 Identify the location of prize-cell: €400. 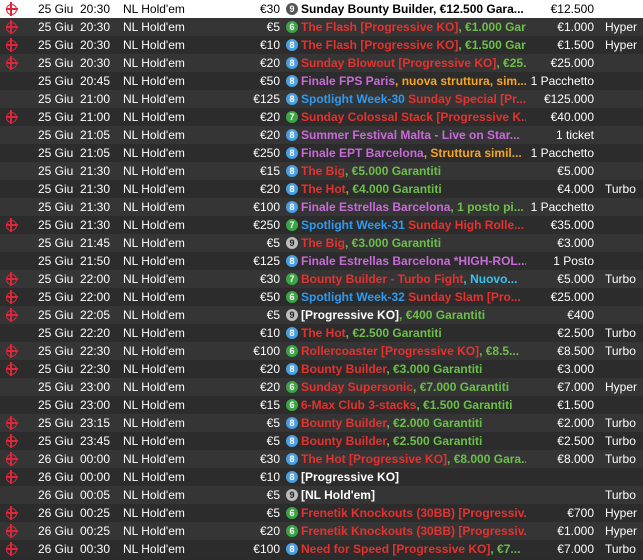
(580, 315).